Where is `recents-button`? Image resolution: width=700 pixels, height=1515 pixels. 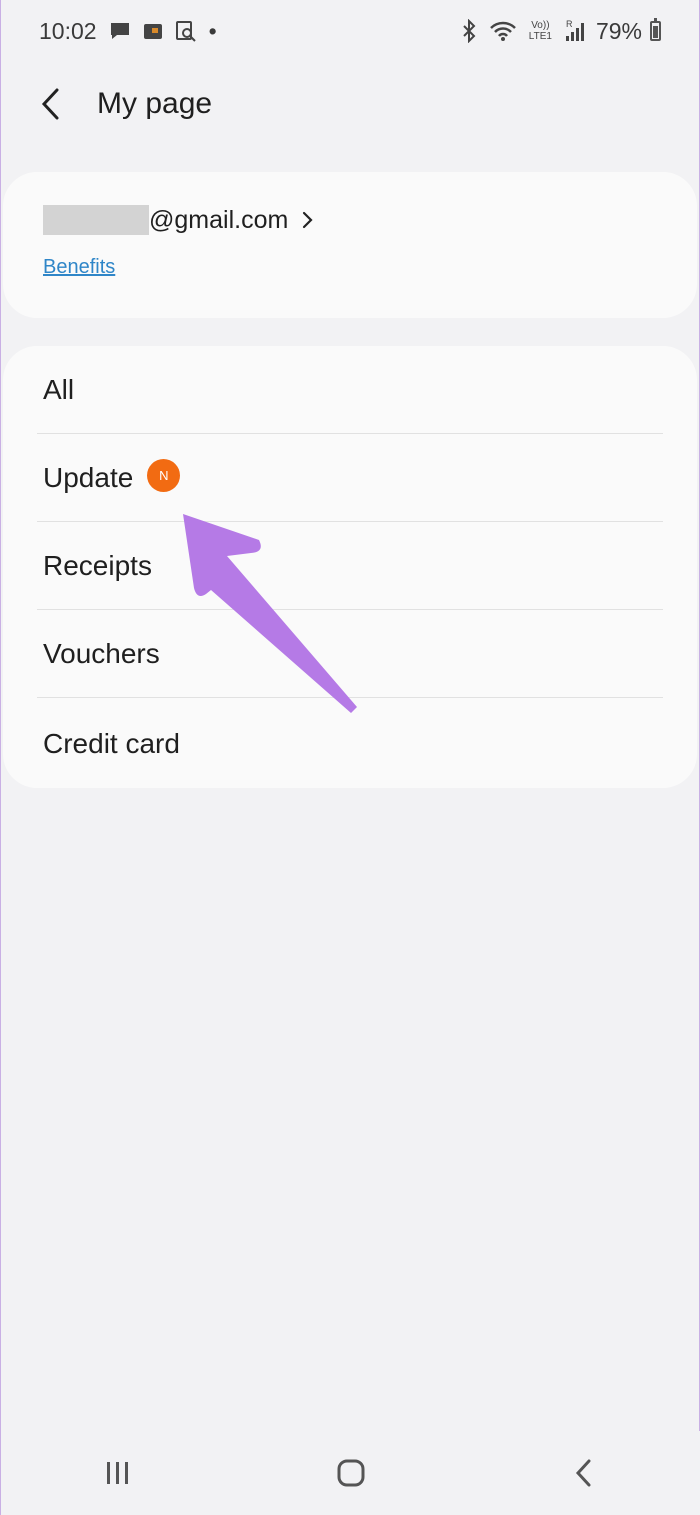
recents-button is located at coordinates (118, 1473).